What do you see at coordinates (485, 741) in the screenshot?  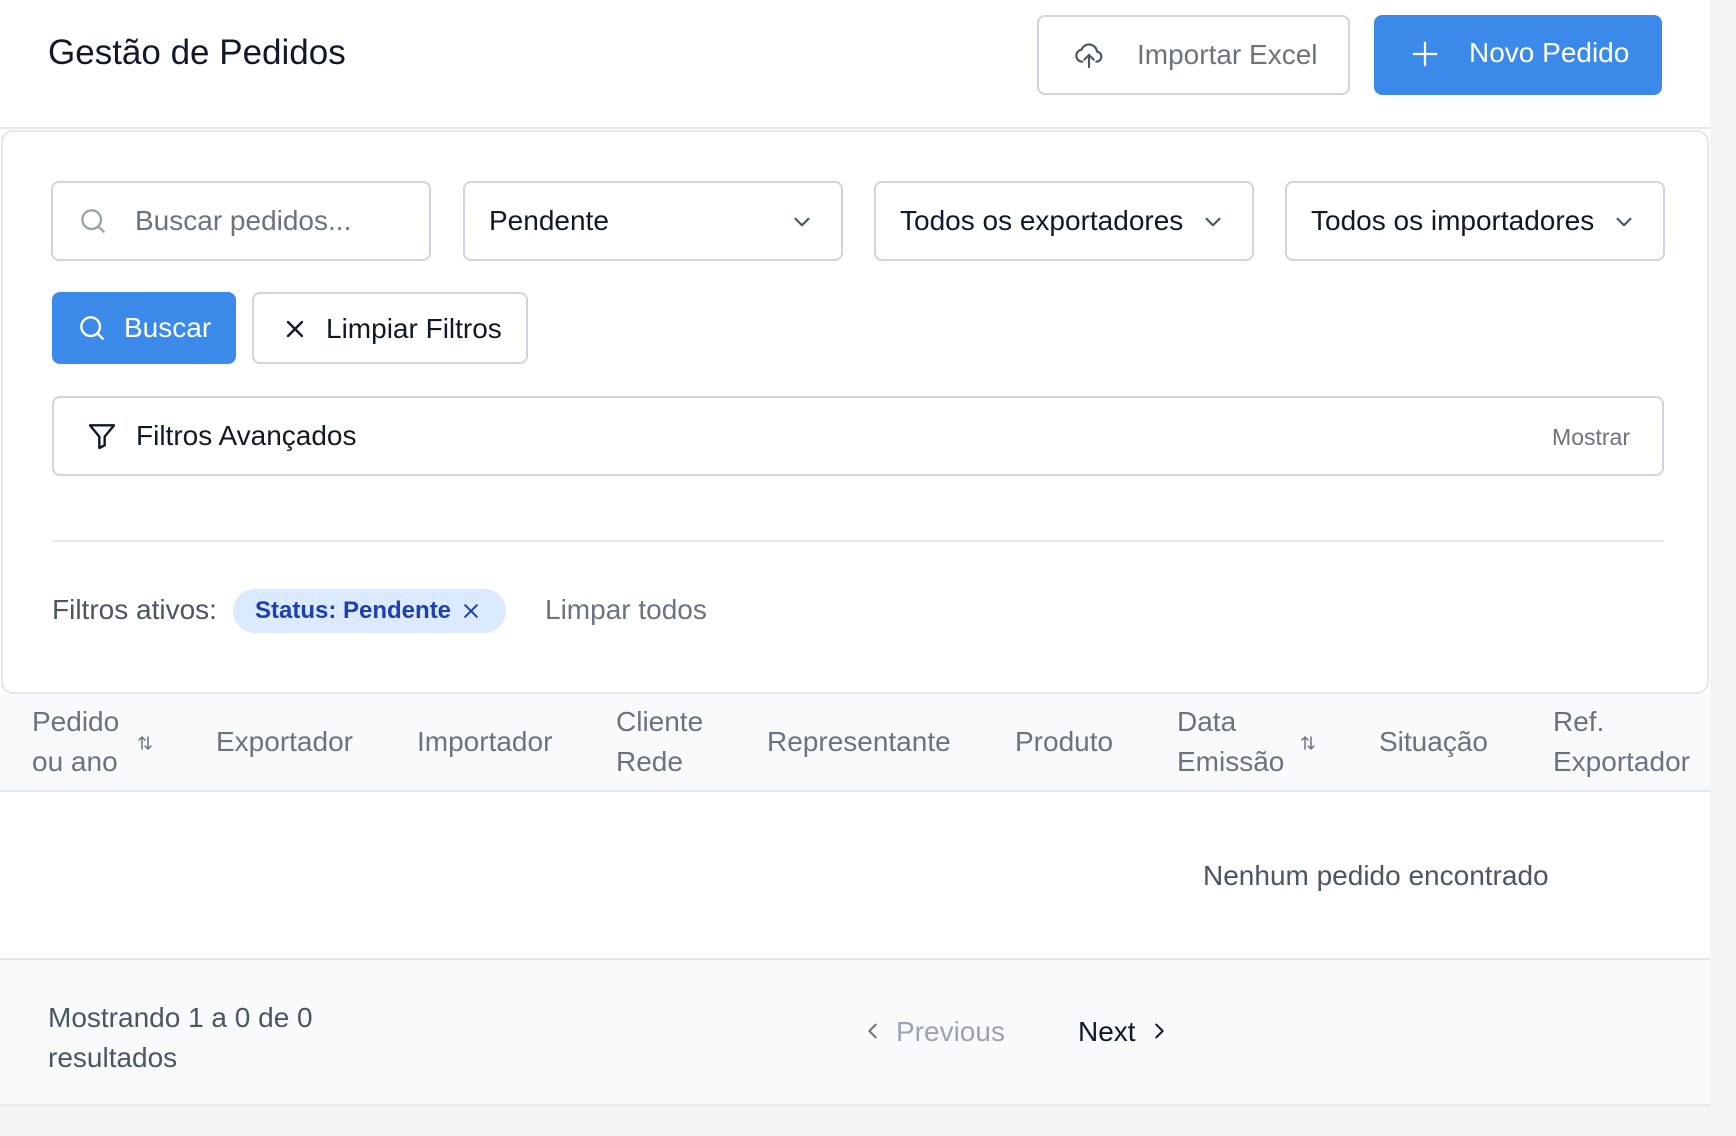 I see `column-importador: Importador` at bounding box center [485, 741].